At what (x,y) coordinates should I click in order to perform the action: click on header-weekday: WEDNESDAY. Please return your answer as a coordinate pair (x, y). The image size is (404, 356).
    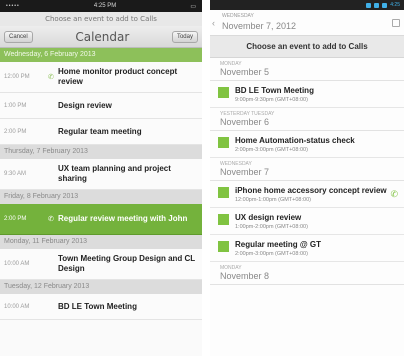
    Looking at the image, I should click on (238, 16).